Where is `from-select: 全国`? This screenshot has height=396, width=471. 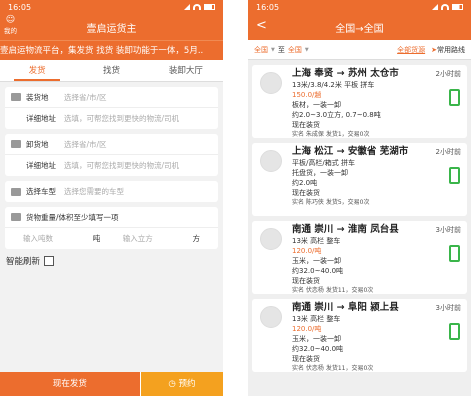
from-select: 全国 is located at coordinates (261, 50).